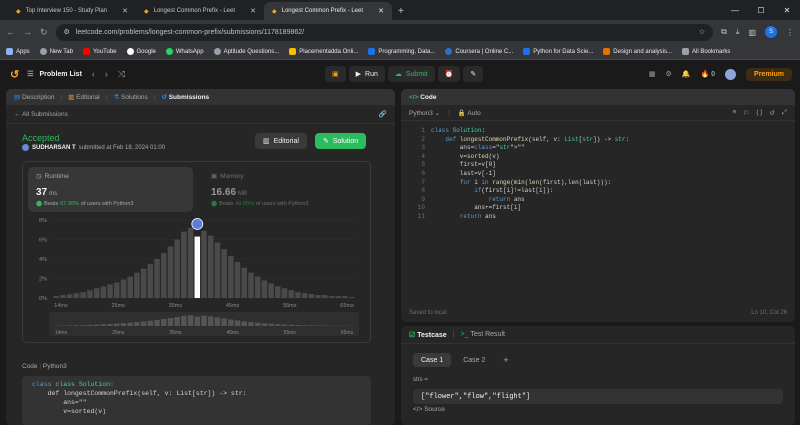  I want to click on shuffle-icon: ⤨, so click(121, 74).